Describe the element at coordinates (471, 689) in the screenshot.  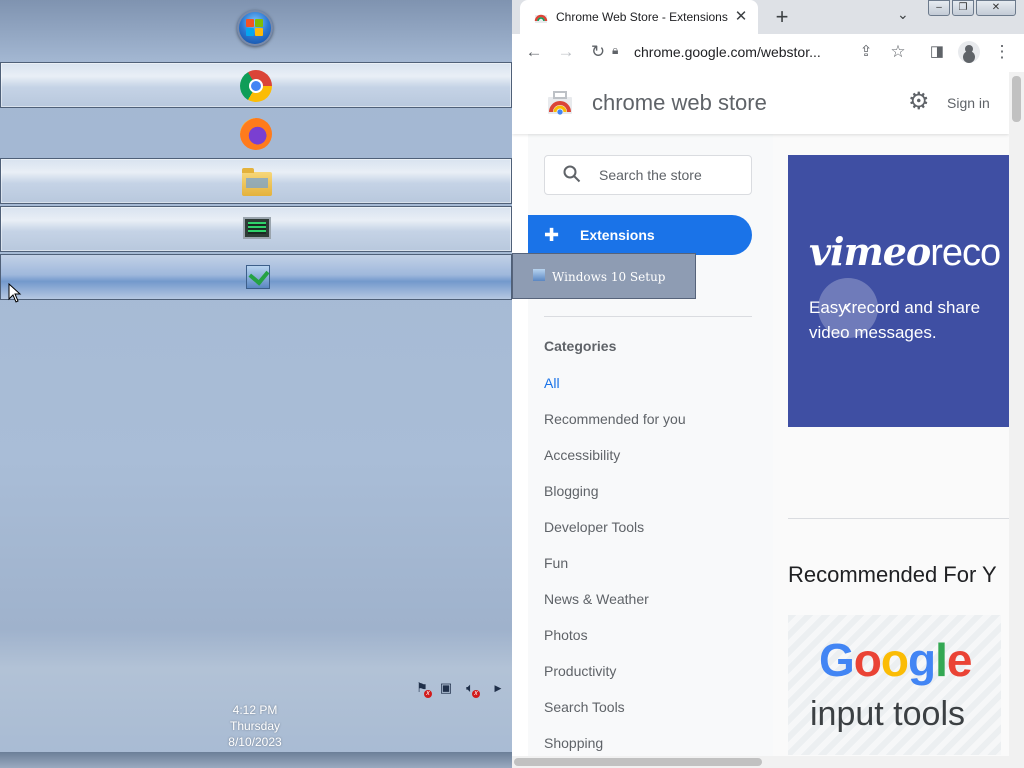
I see `volume-muted-icon: 🔈︎ x` at that location.